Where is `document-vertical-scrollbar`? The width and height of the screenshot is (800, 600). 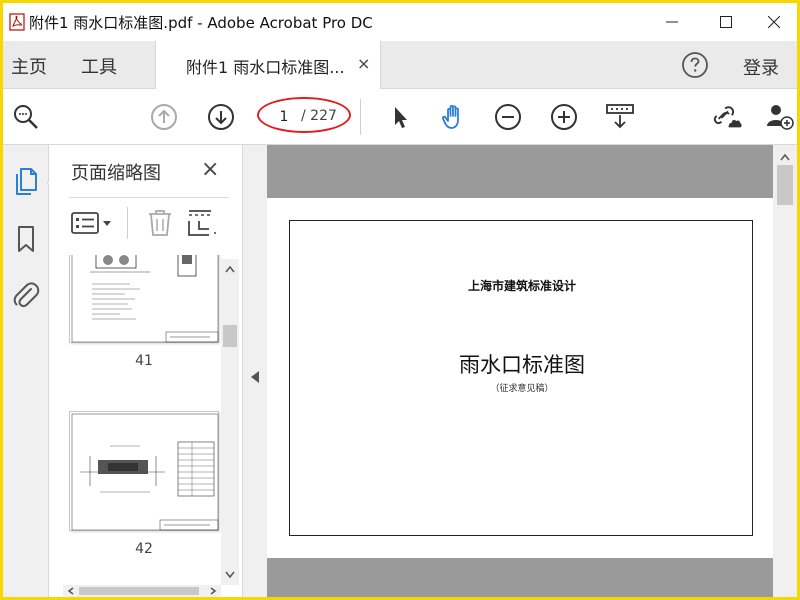 document-vertical-scrollbar is located at coordinates (785, 371).